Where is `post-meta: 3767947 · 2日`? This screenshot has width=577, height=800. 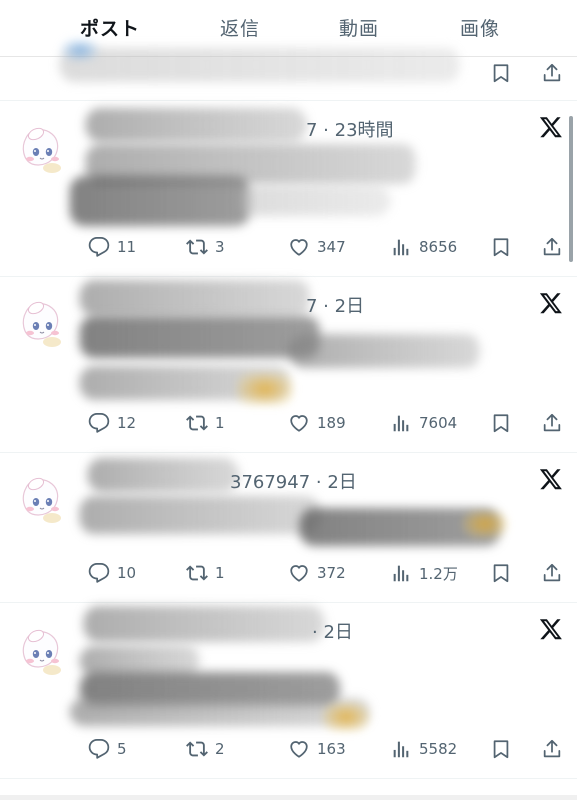 post-meta: 3767947 · 2日 is located at coordinates (293, 482).